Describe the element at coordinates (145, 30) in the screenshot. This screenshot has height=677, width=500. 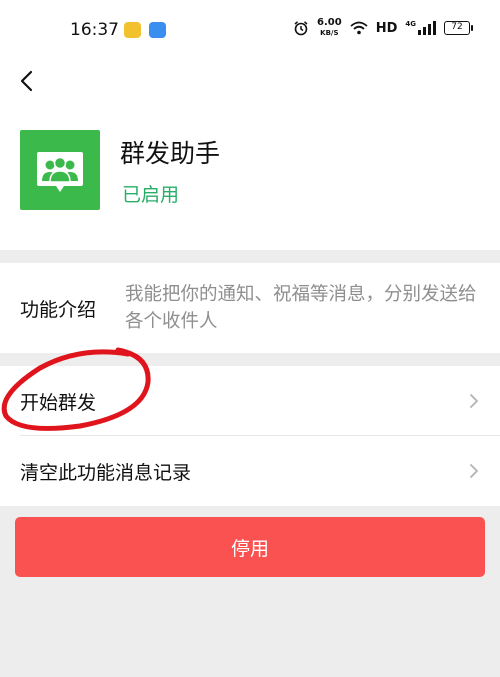
I see `notification-icons` at that location.